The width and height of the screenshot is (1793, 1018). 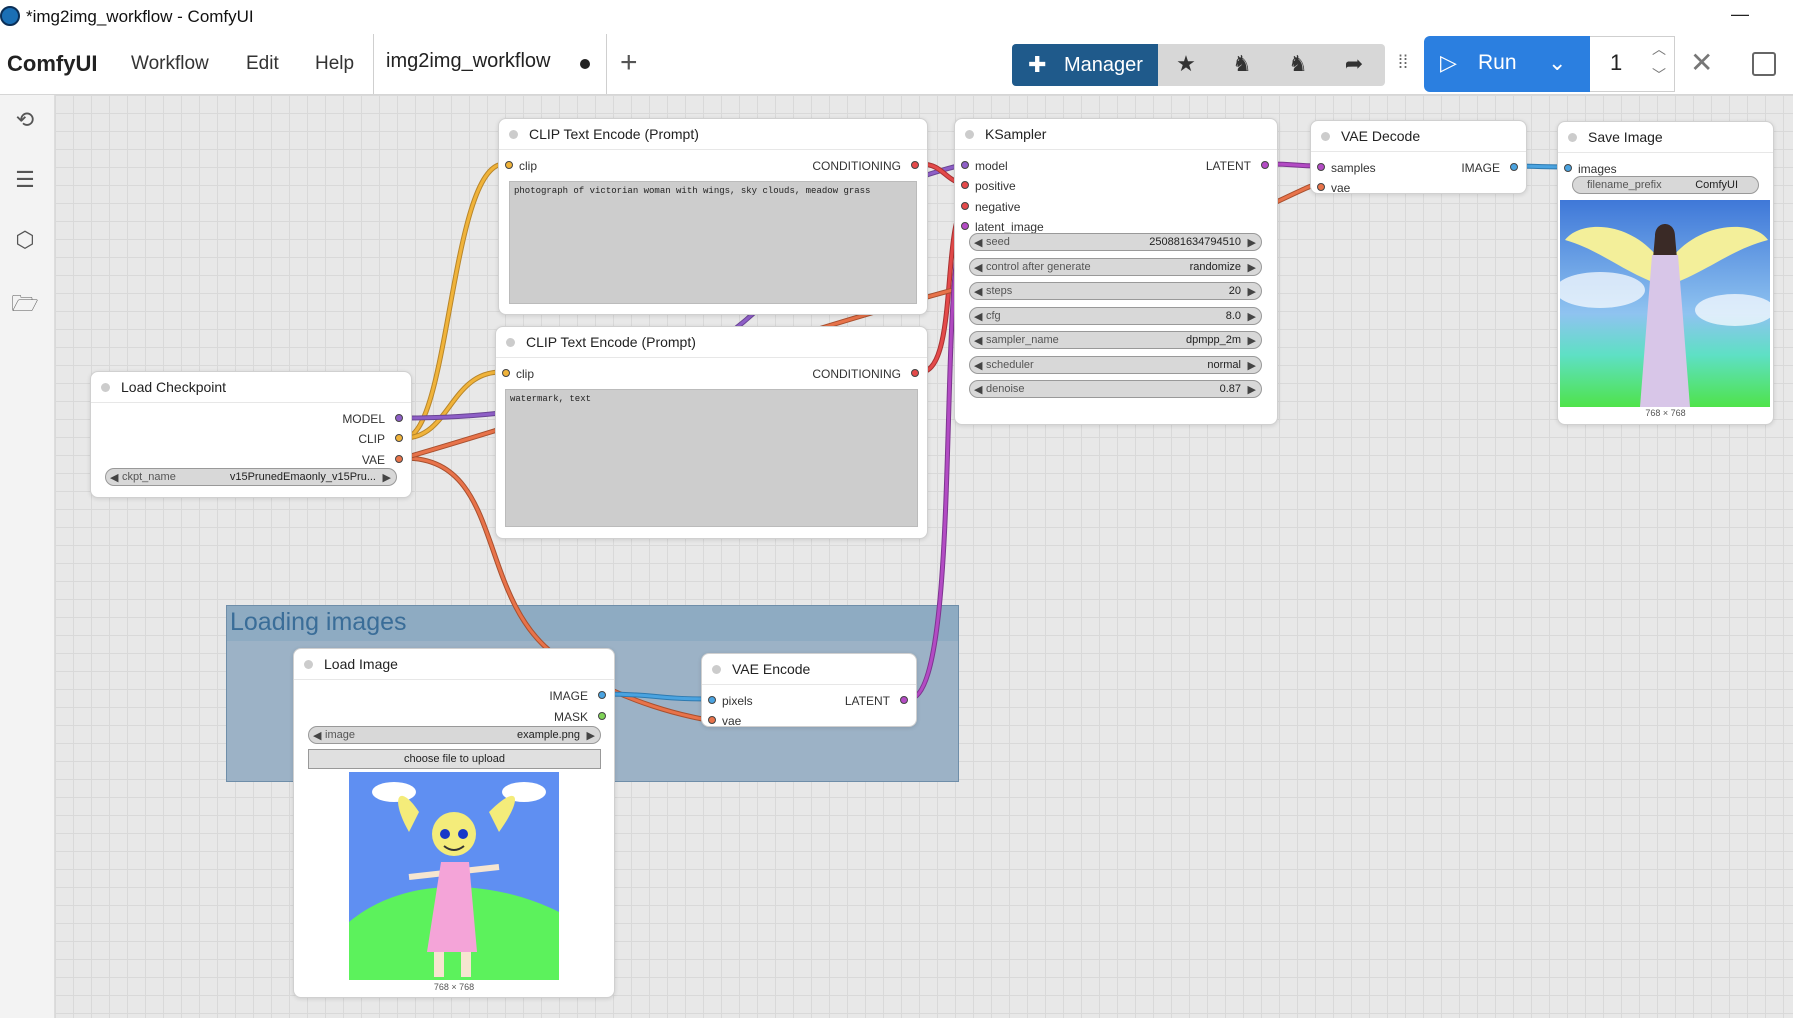 What do you see at coordinates (1659, 49) in the screenshot?
I see `chevron-up-icon: ︿` at bounding box center [1659, 49].